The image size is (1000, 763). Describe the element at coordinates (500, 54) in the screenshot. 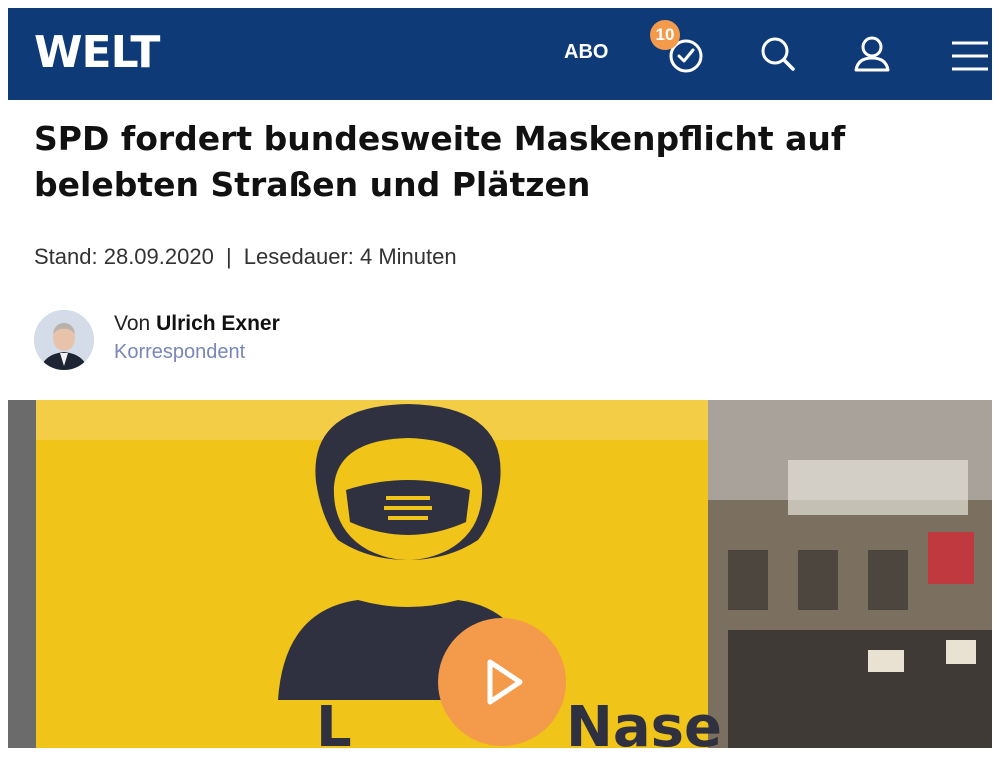

I see `site-header: WELT ABO 10` at that location.